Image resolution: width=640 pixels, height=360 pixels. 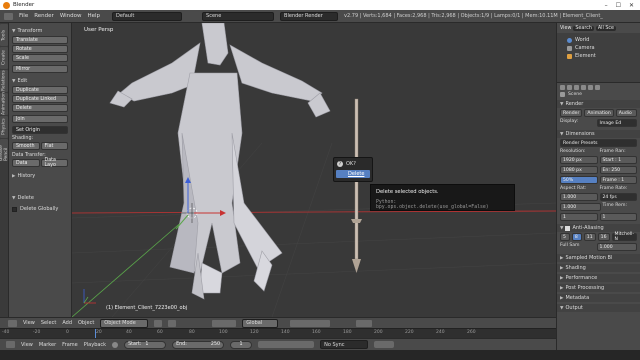 I want to click on dimensions-panel-header: ▼ Dimensions, so click(x=598, y=134).